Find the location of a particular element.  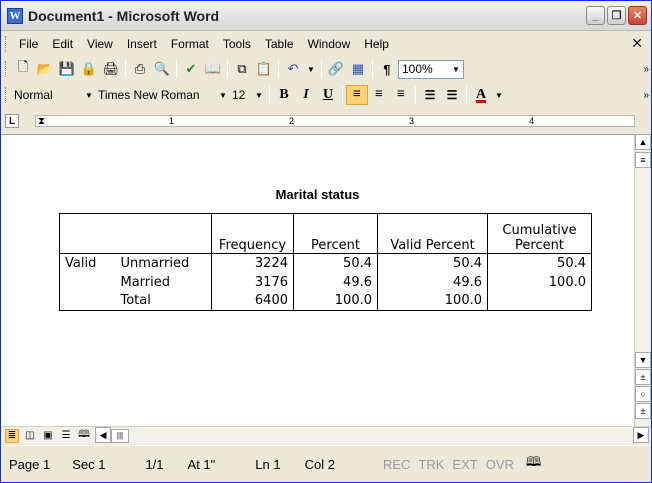

scroll-up-icon: ▲ is located at coordinates (643, 142).